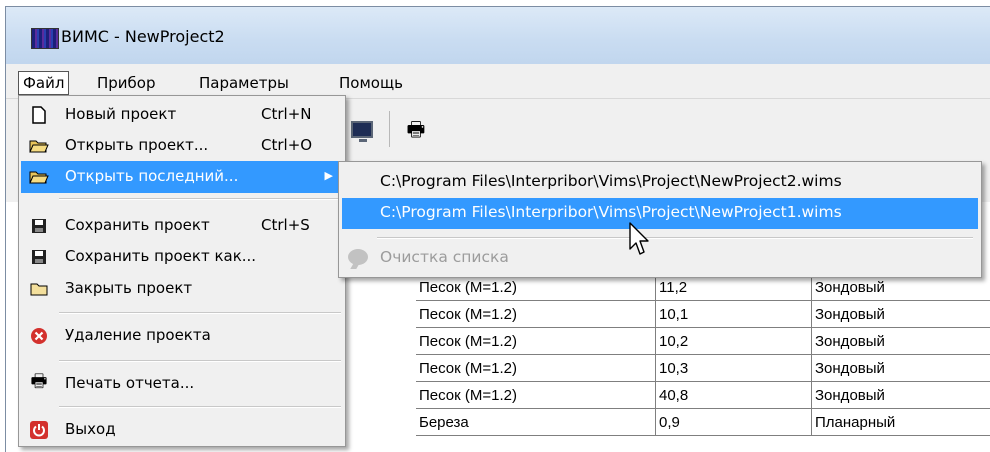 This screenshot has width=990, height=452. I want to click on menu-item-label: Новый проект, so click(121, 114).